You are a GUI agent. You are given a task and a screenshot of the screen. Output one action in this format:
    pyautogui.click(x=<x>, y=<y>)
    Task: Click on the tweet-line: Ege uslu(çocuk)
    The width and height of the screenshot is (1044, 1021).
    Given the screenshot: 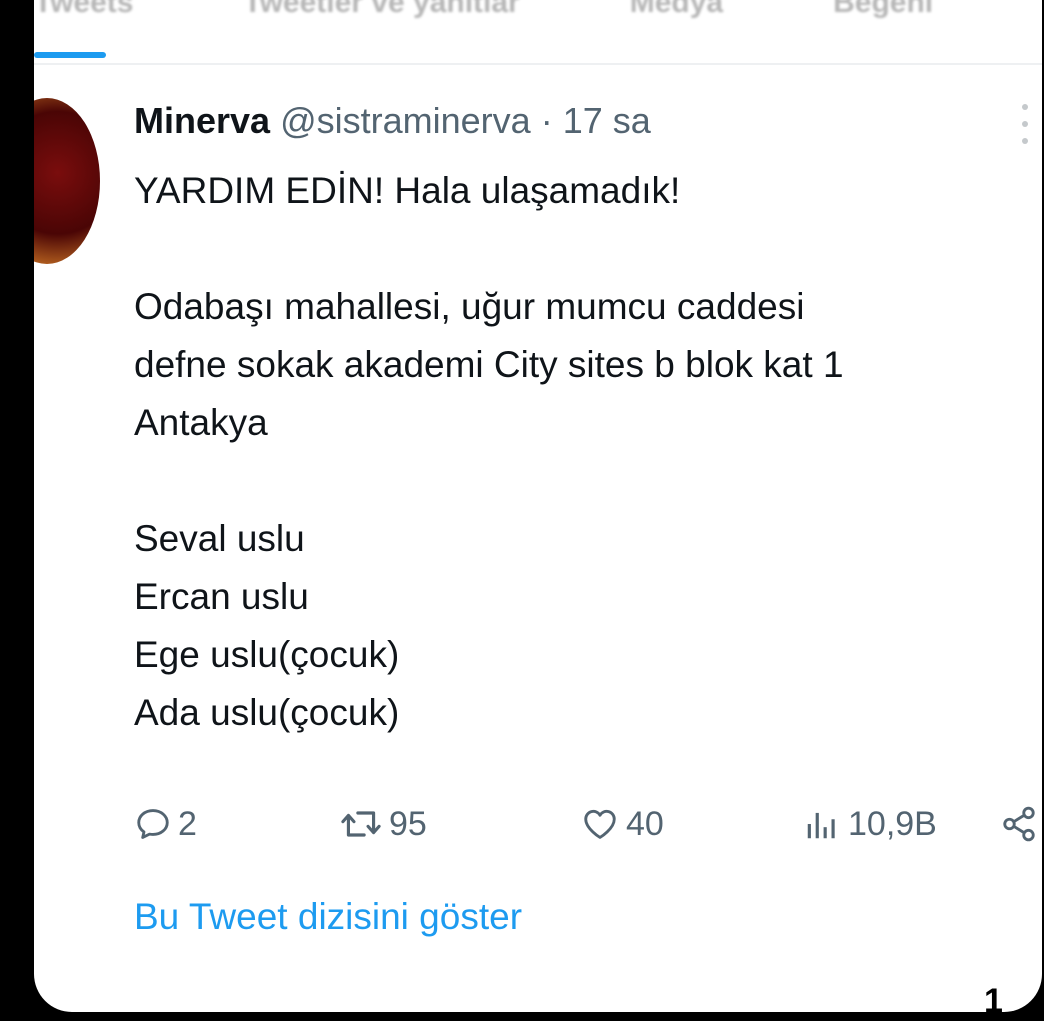 What is the action you would take?
    pyautogui.click(x=267, y=654)
    